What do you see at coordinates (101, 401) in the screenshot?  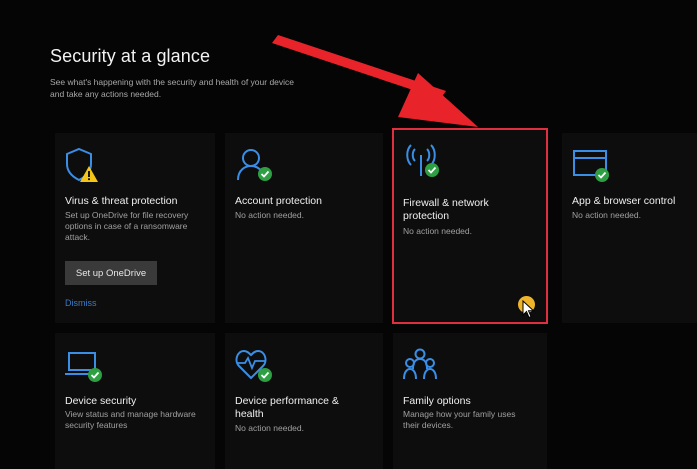 I see `tile-title: Device security` at bounding box center [101, 401].